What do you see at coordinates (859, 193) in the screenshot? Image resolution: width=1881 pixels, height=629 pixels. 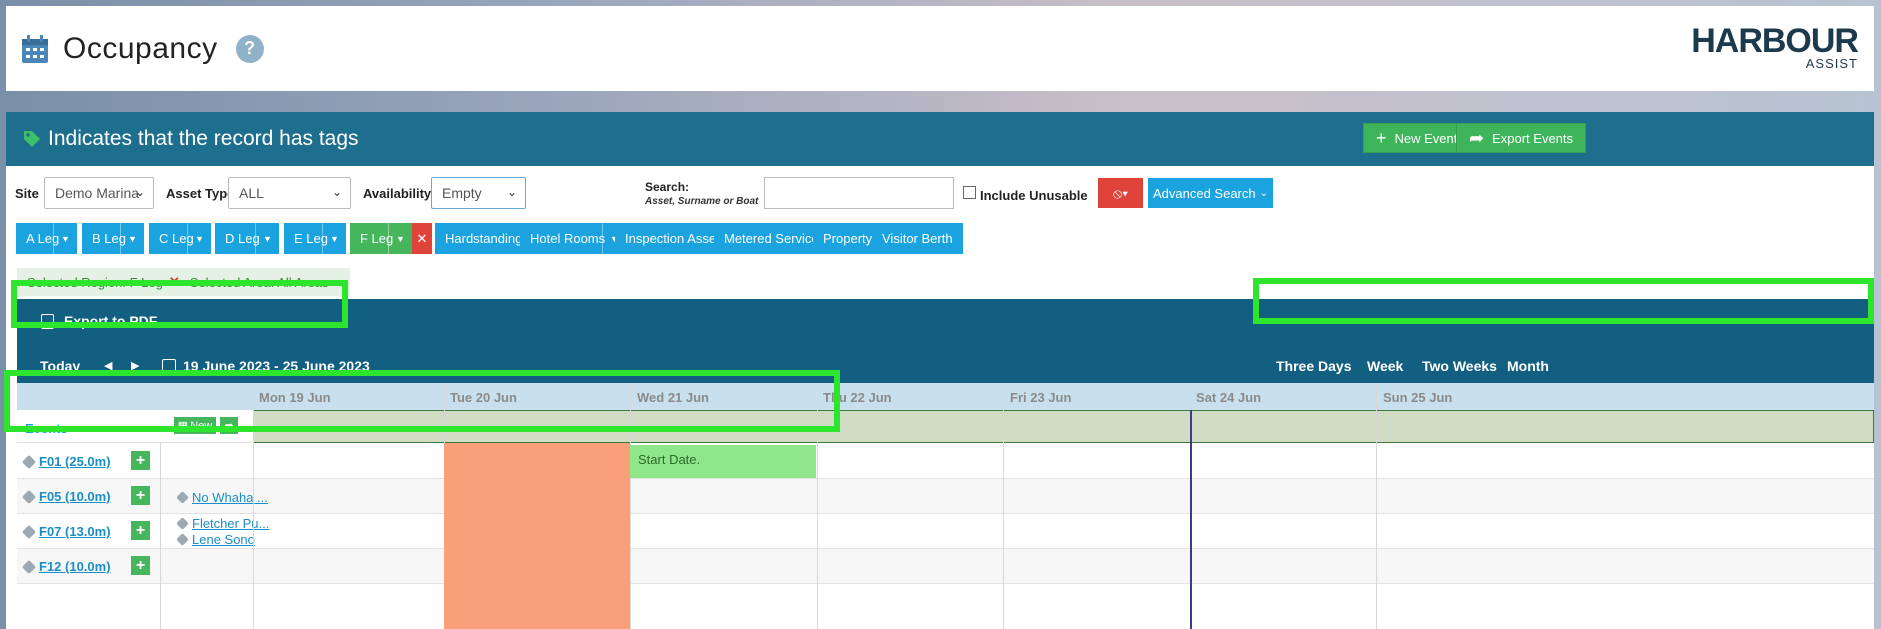 I see `search-input` at bounding box center [859, 193].